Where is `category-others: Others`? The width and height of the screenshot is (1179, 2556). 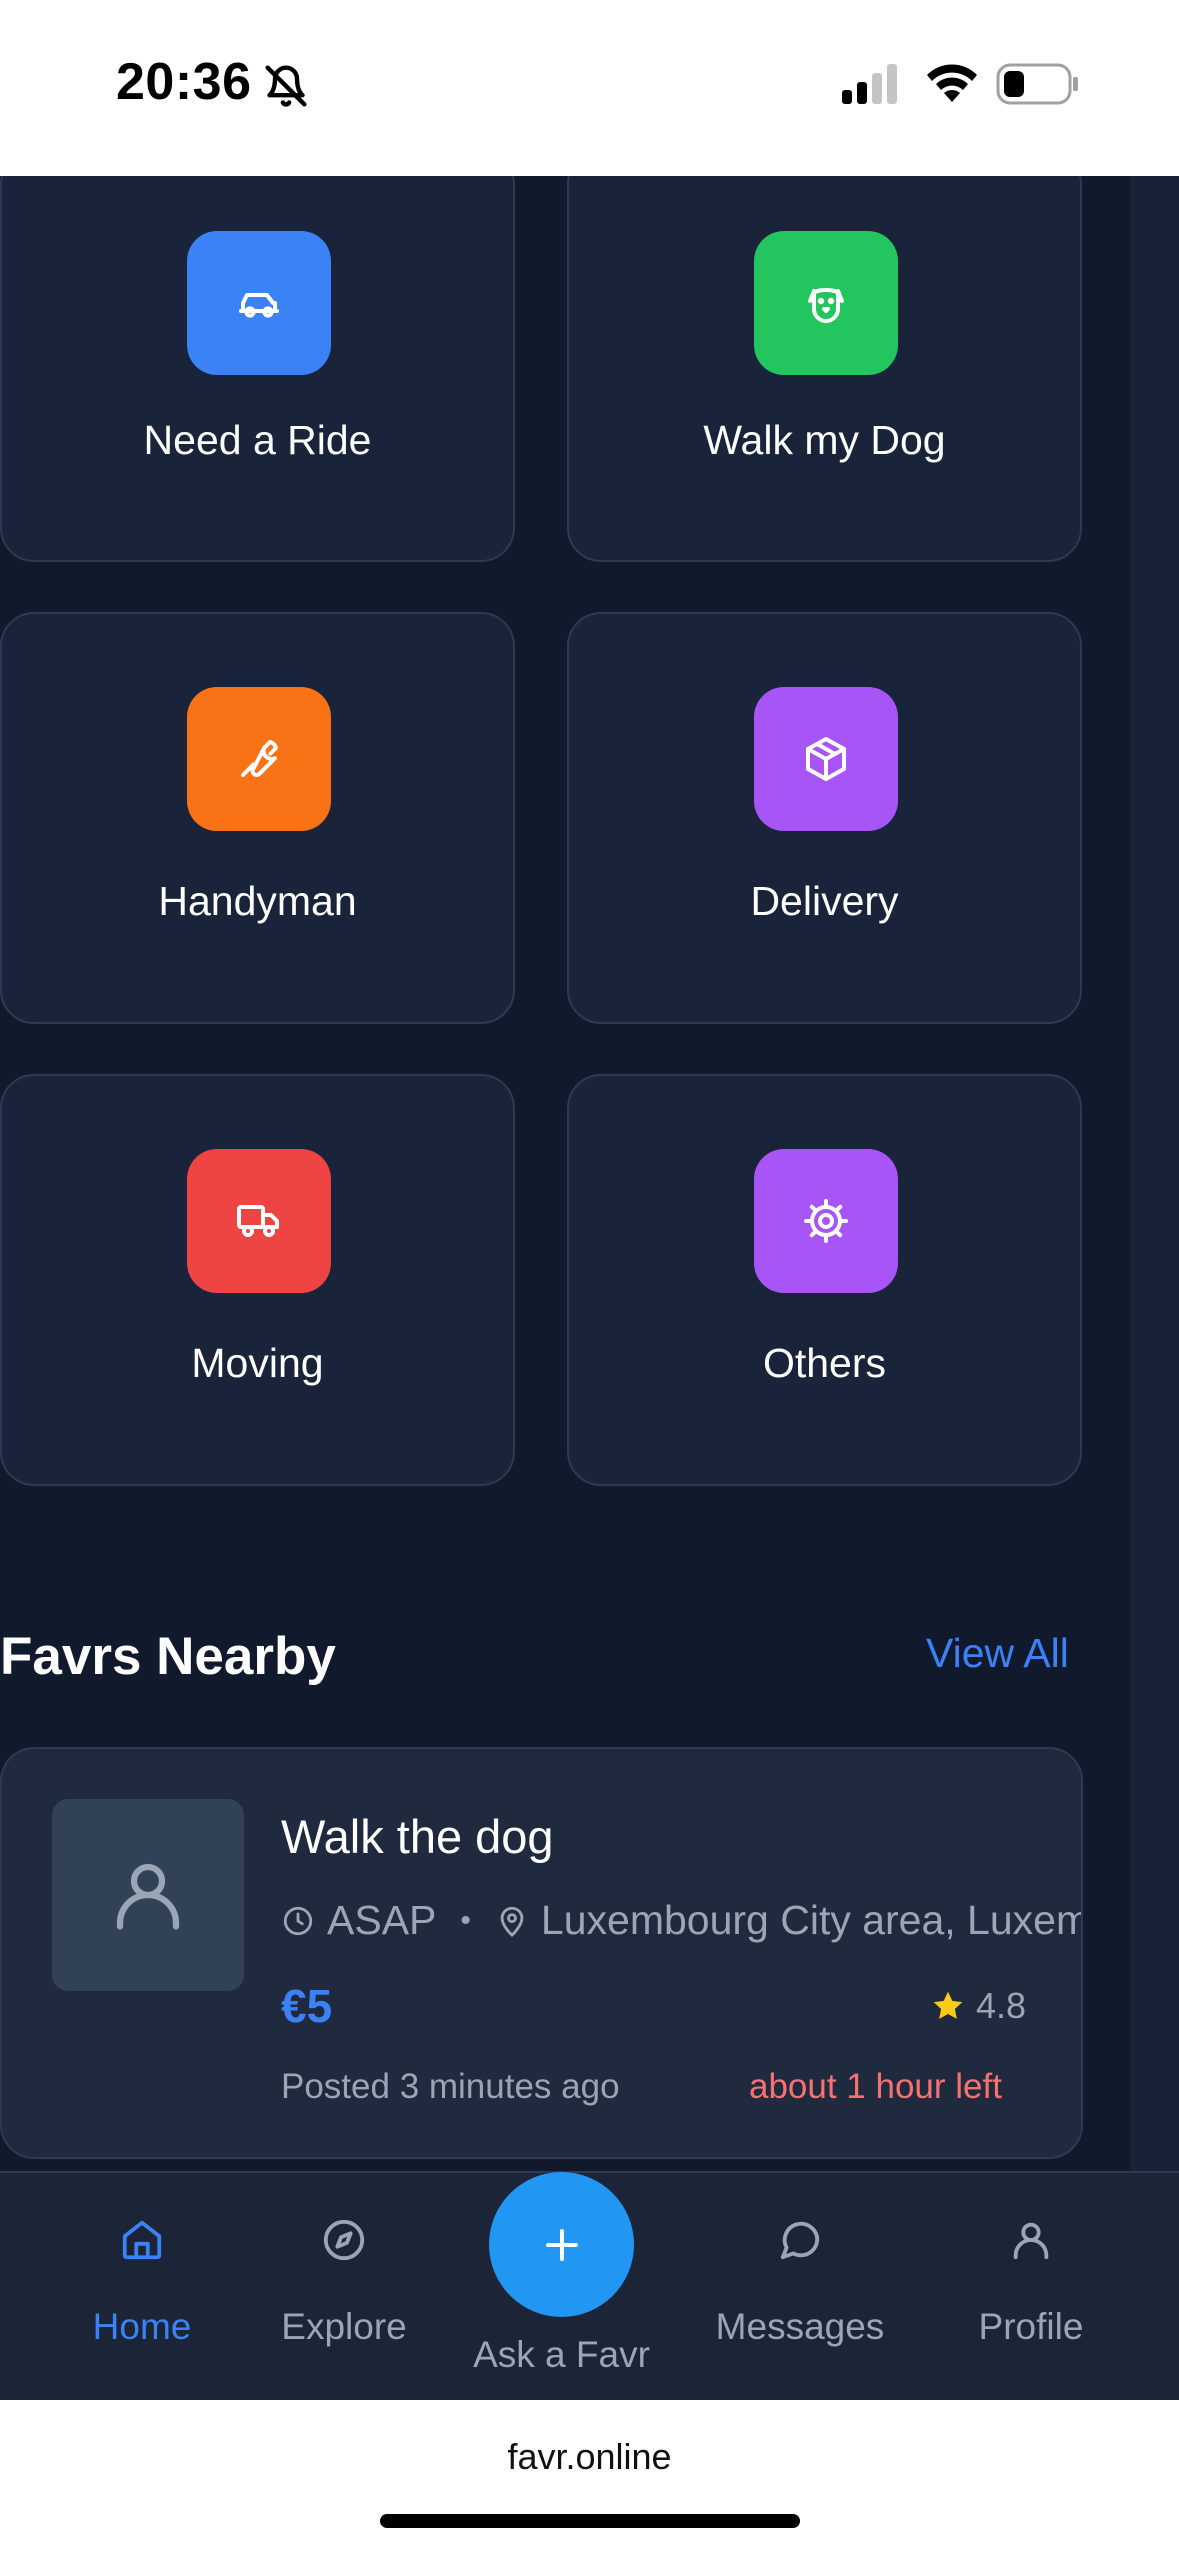
category-others: Others is located at coordinates (824, 1280).